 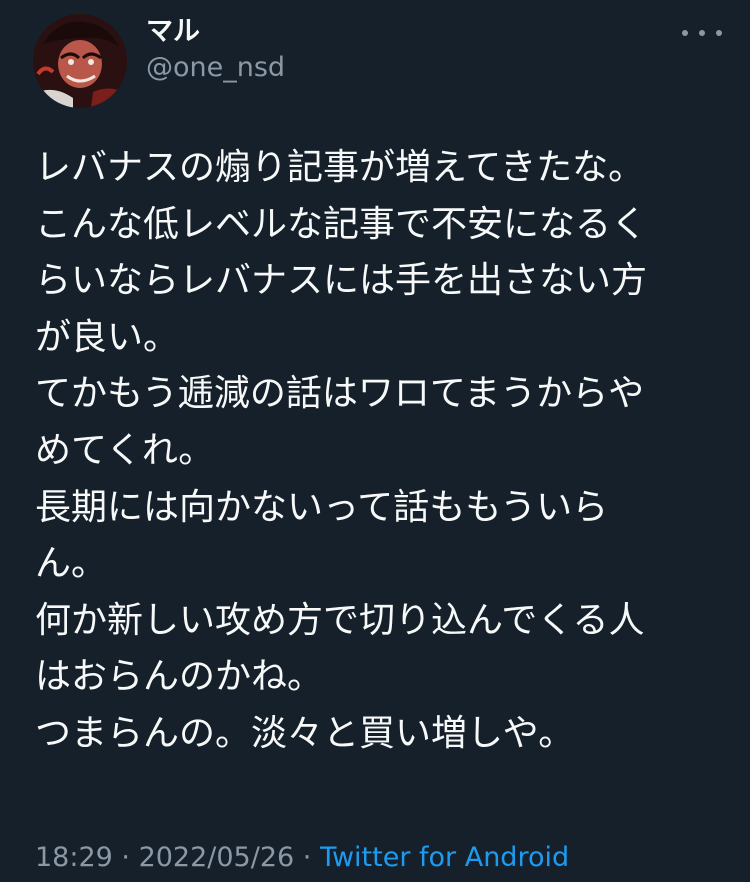 I want to click on tweet-line: 長期には向かないって話ももういら, so click(x=322, y=507).